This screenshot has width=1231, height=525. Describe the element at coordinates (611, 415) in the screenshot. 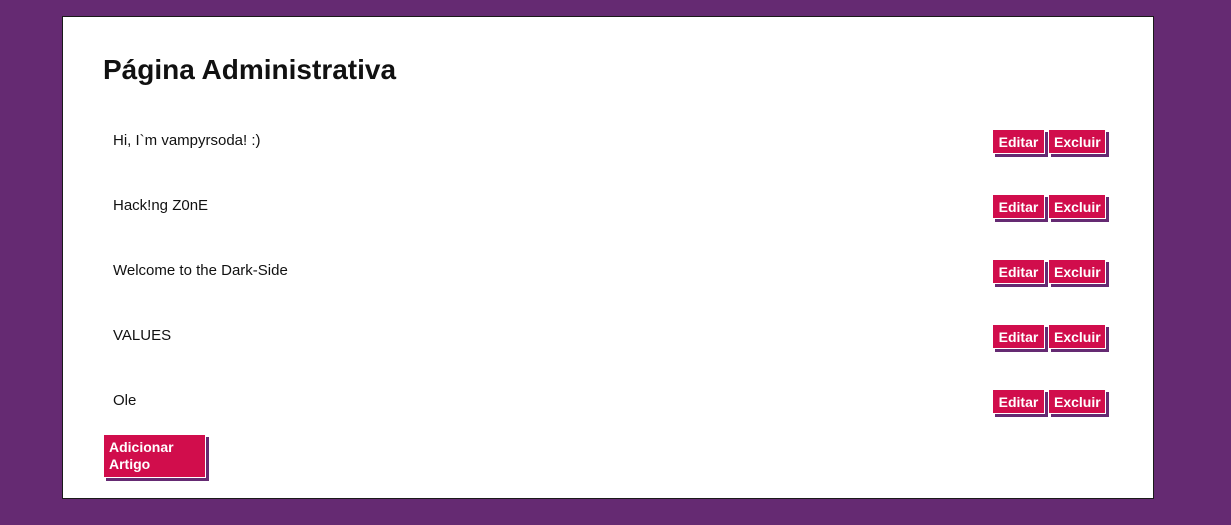

I see `article-row: Ole Editar Excluir` at that location.